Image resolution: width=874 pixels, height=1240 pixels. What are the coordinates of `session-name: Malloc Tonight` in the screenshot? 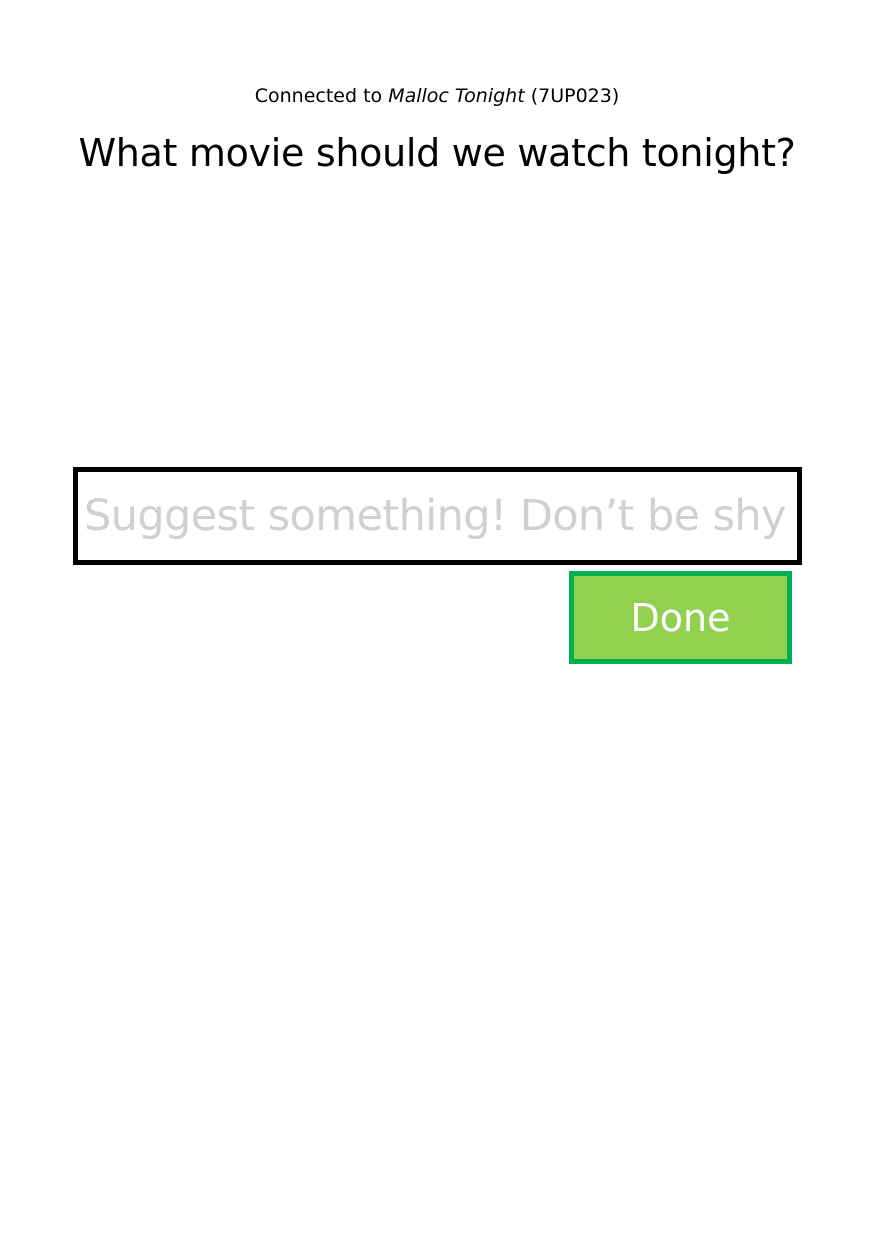 It's located at (456, 96).